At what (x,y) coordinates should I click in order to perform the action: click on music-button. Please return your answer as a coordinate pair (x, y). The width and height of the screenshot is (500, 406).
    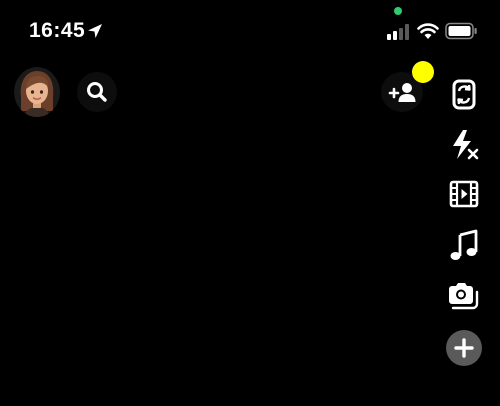
    Looking at the image, I should click on (464, 245).